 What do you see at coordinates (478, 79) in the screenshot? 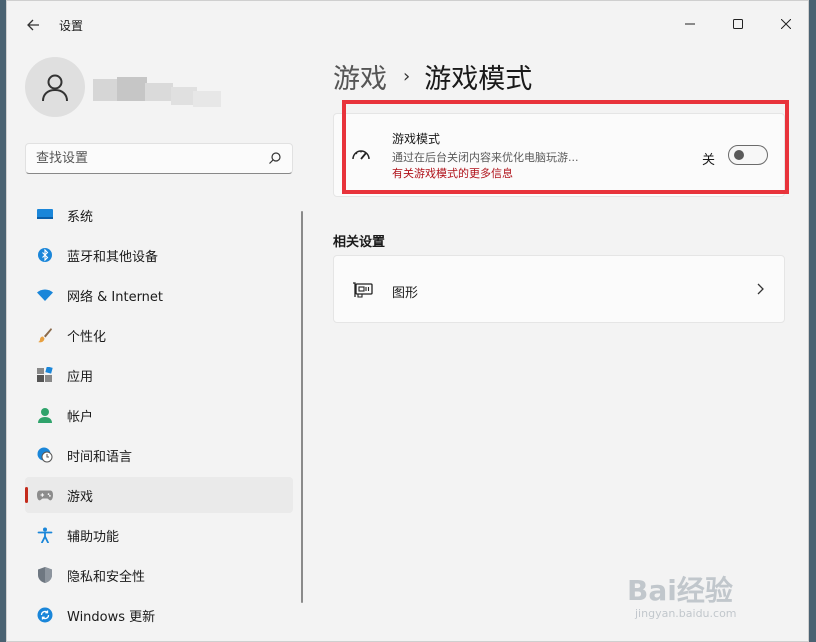
I see `page-title: 游戏模式` at bounding box center [478, 79].